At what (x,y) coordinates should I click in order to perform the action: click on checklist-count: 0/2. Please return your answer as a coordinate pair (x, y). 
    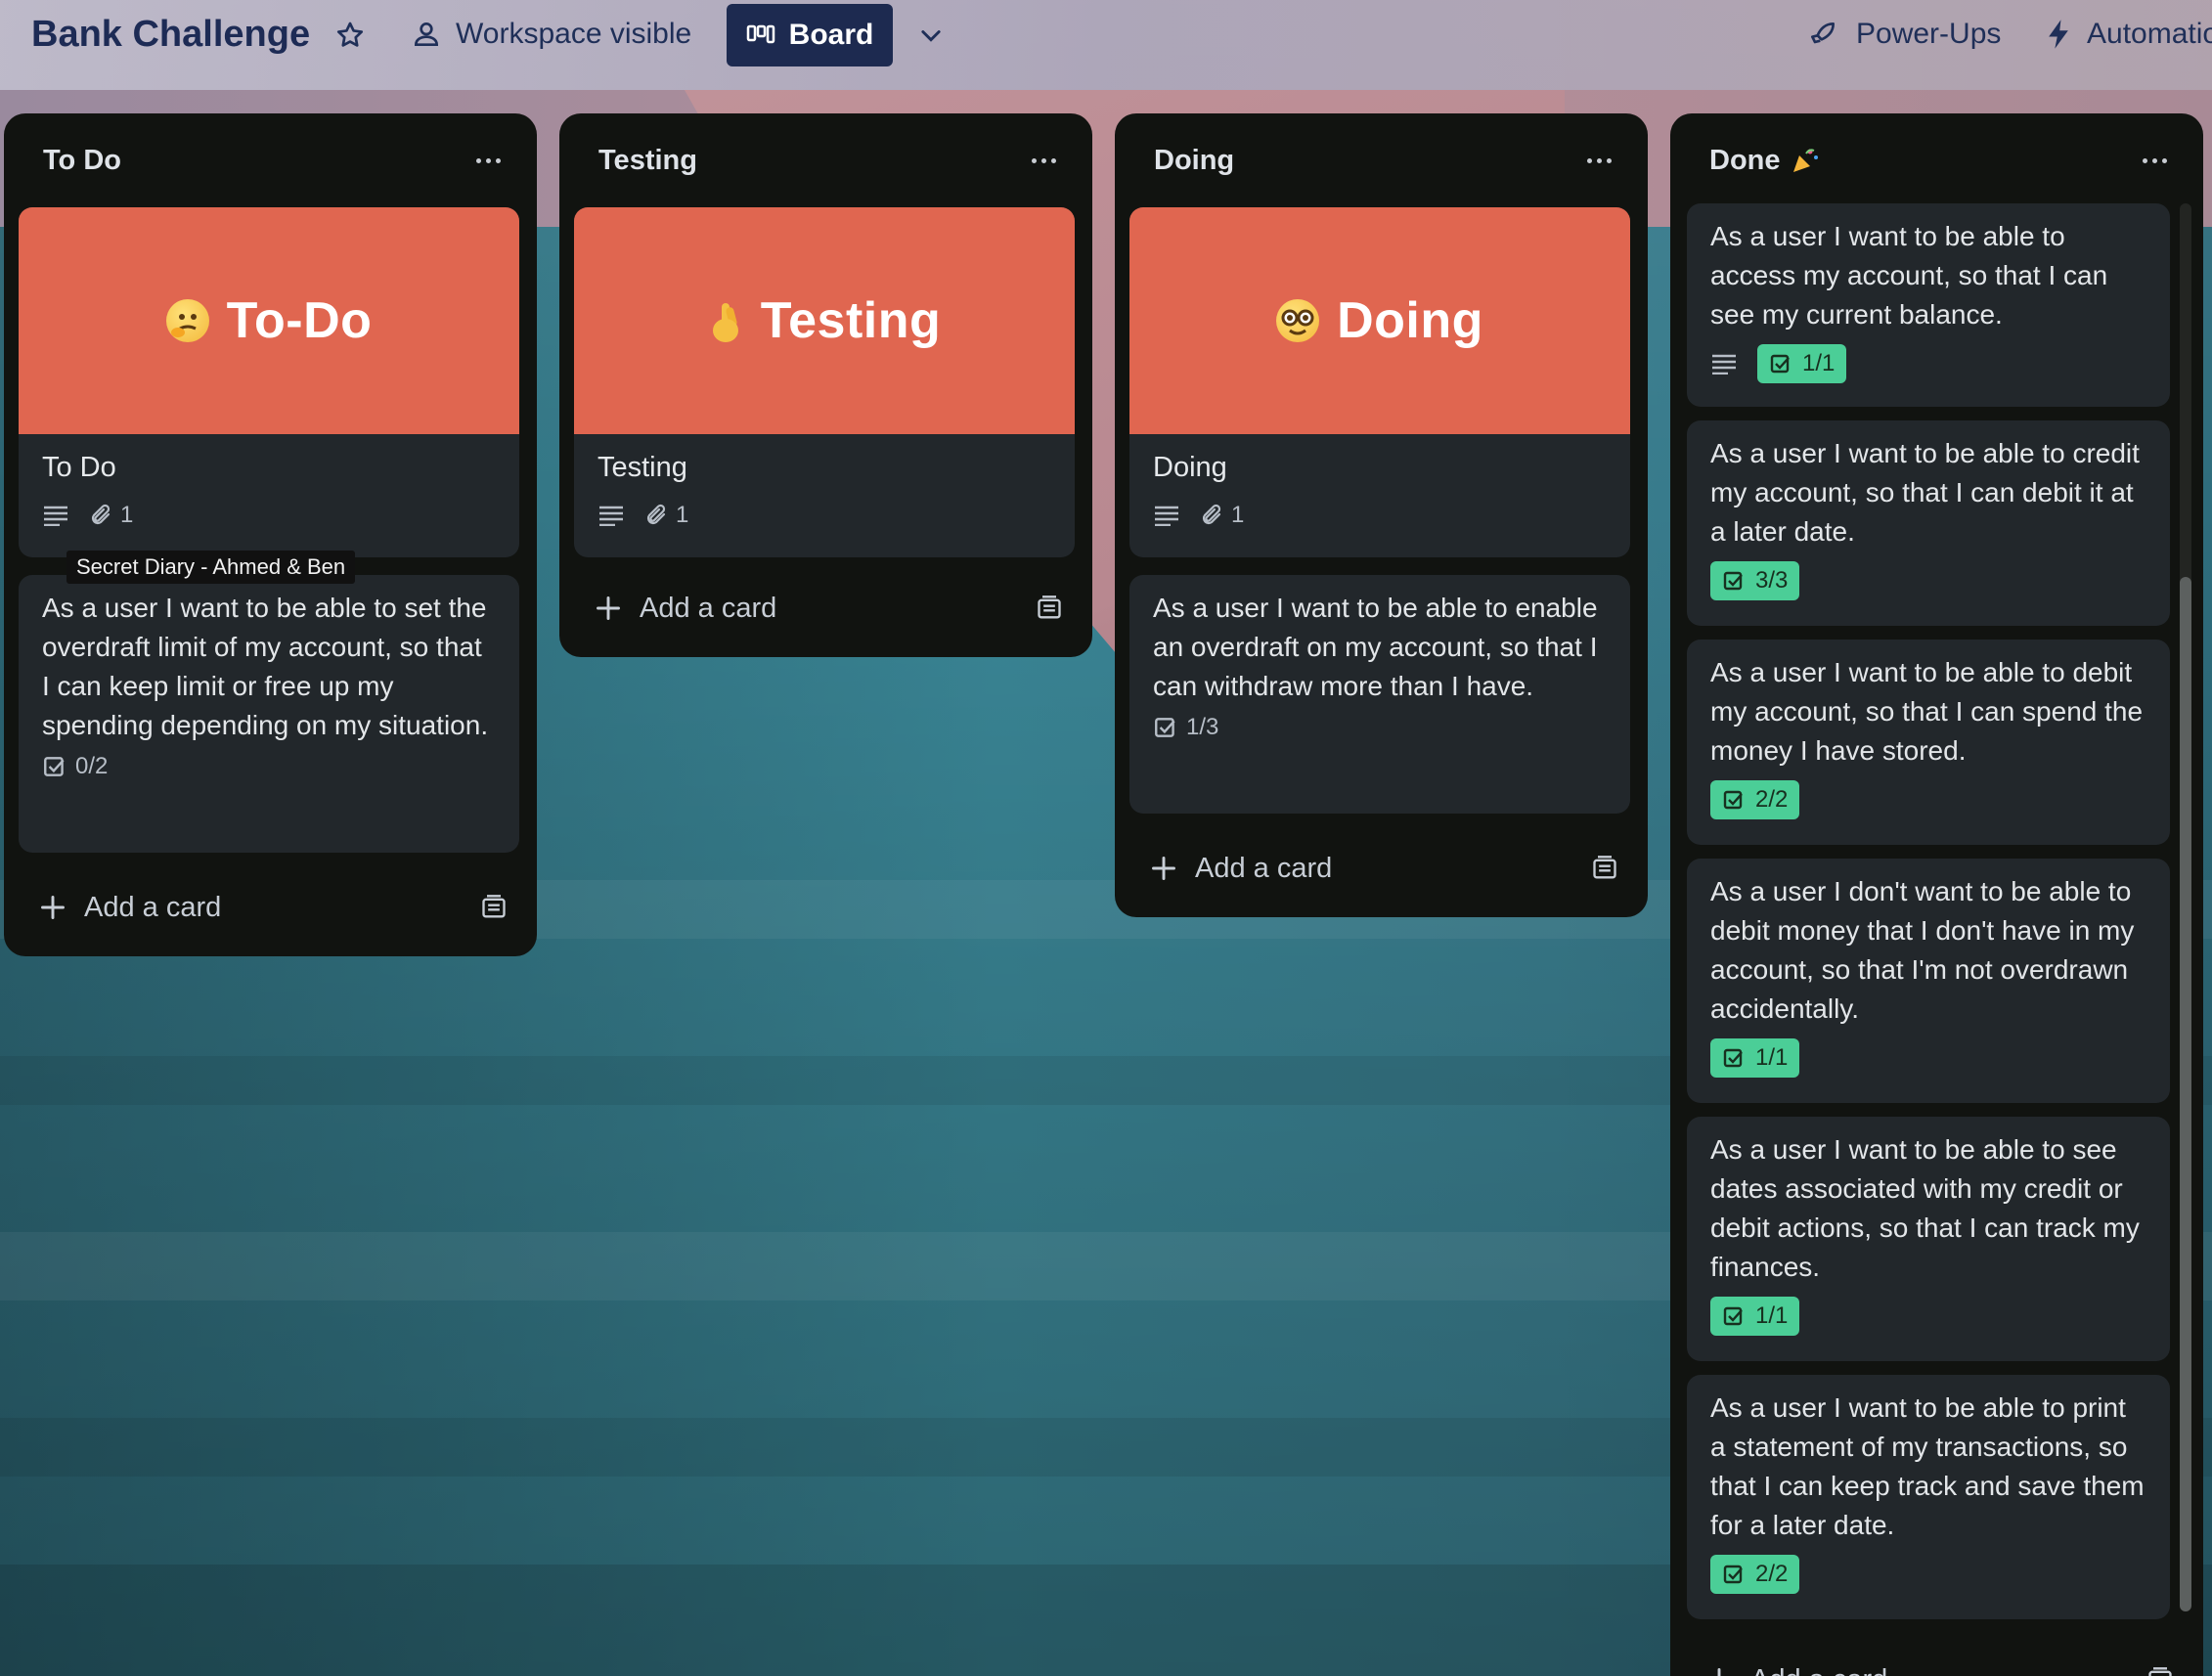
    Looking at the image, I should click on (92, 766).